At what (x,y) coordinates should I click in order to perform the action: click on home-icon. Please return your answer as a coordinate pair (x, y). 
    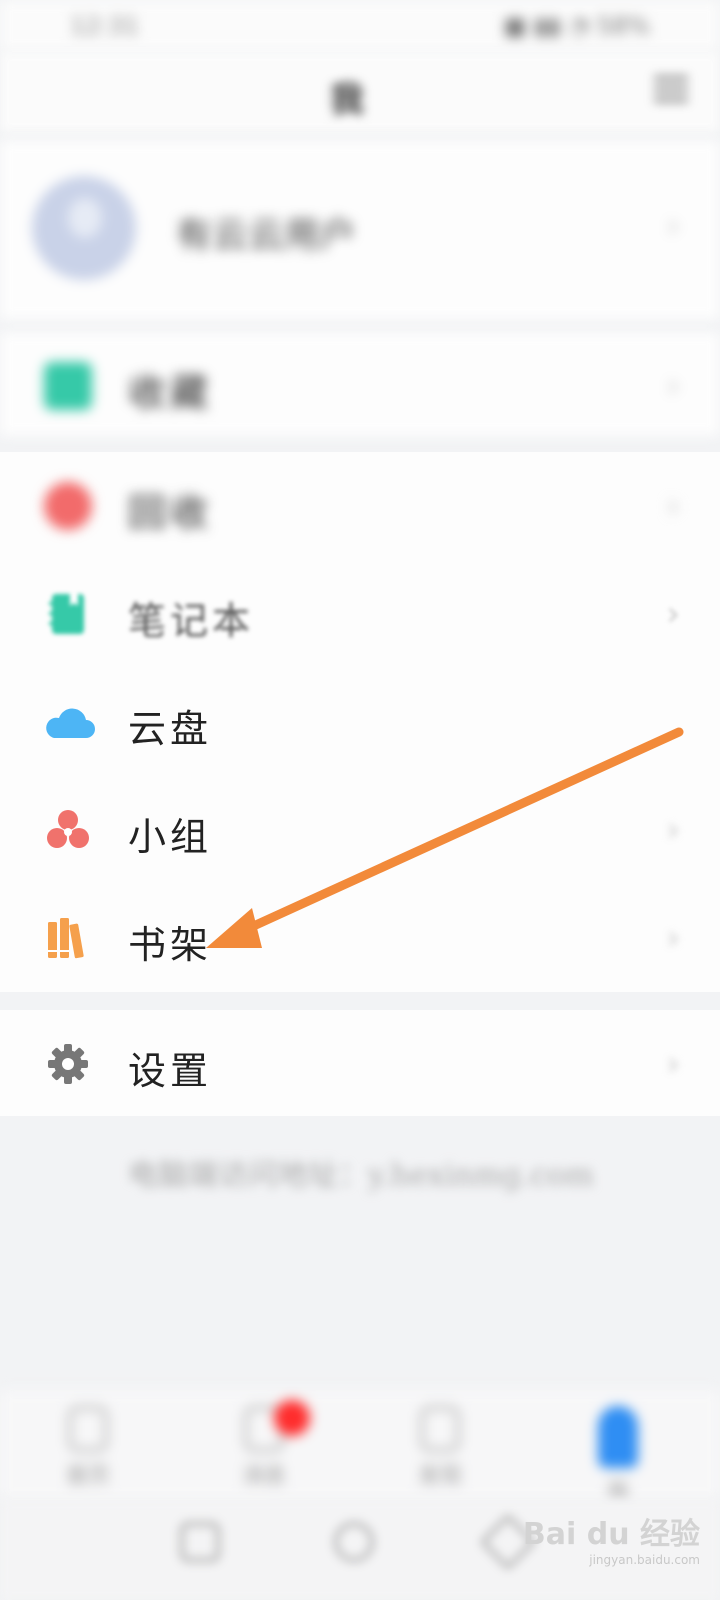
    Looking at the image, I should click on (88, 1429).